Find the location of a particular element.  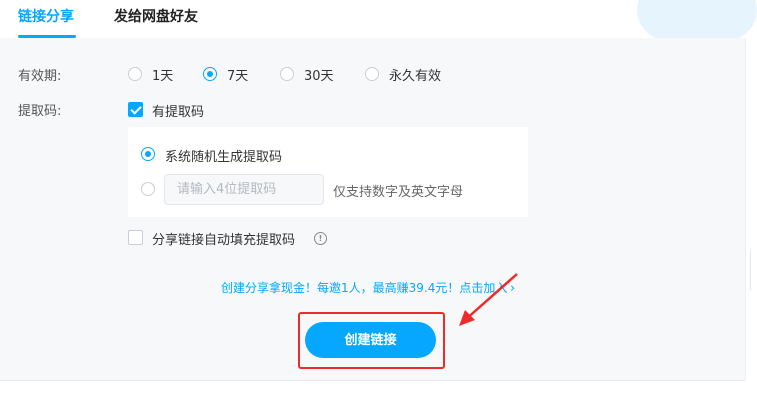

info-icon: ! is located at coordinates (320, 238).